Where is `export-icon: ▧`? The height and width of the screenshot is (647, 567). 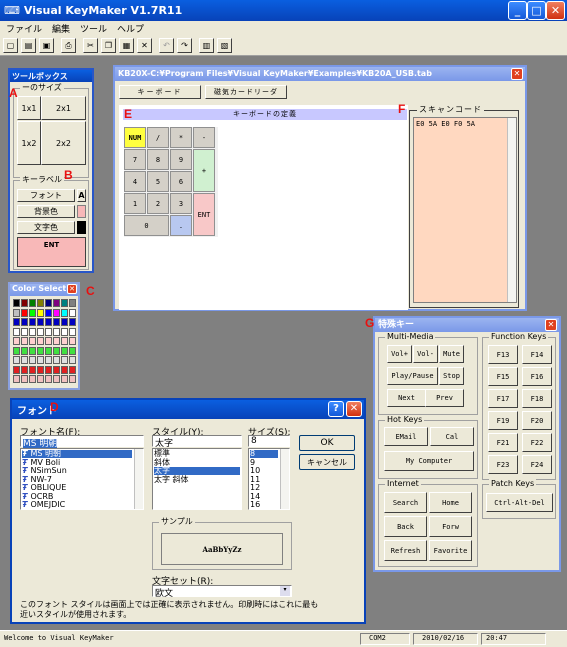 export-icon: ▧ is located at coordinates (224, 45).